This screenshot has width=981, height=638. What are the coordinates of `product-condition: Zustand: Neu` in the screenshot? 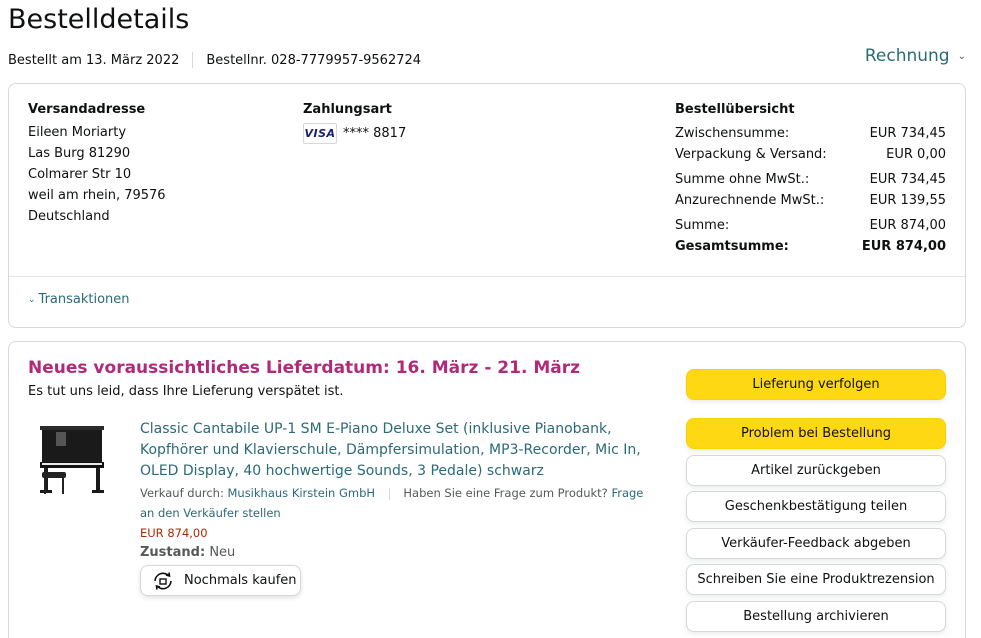 It's located at (187, 552).